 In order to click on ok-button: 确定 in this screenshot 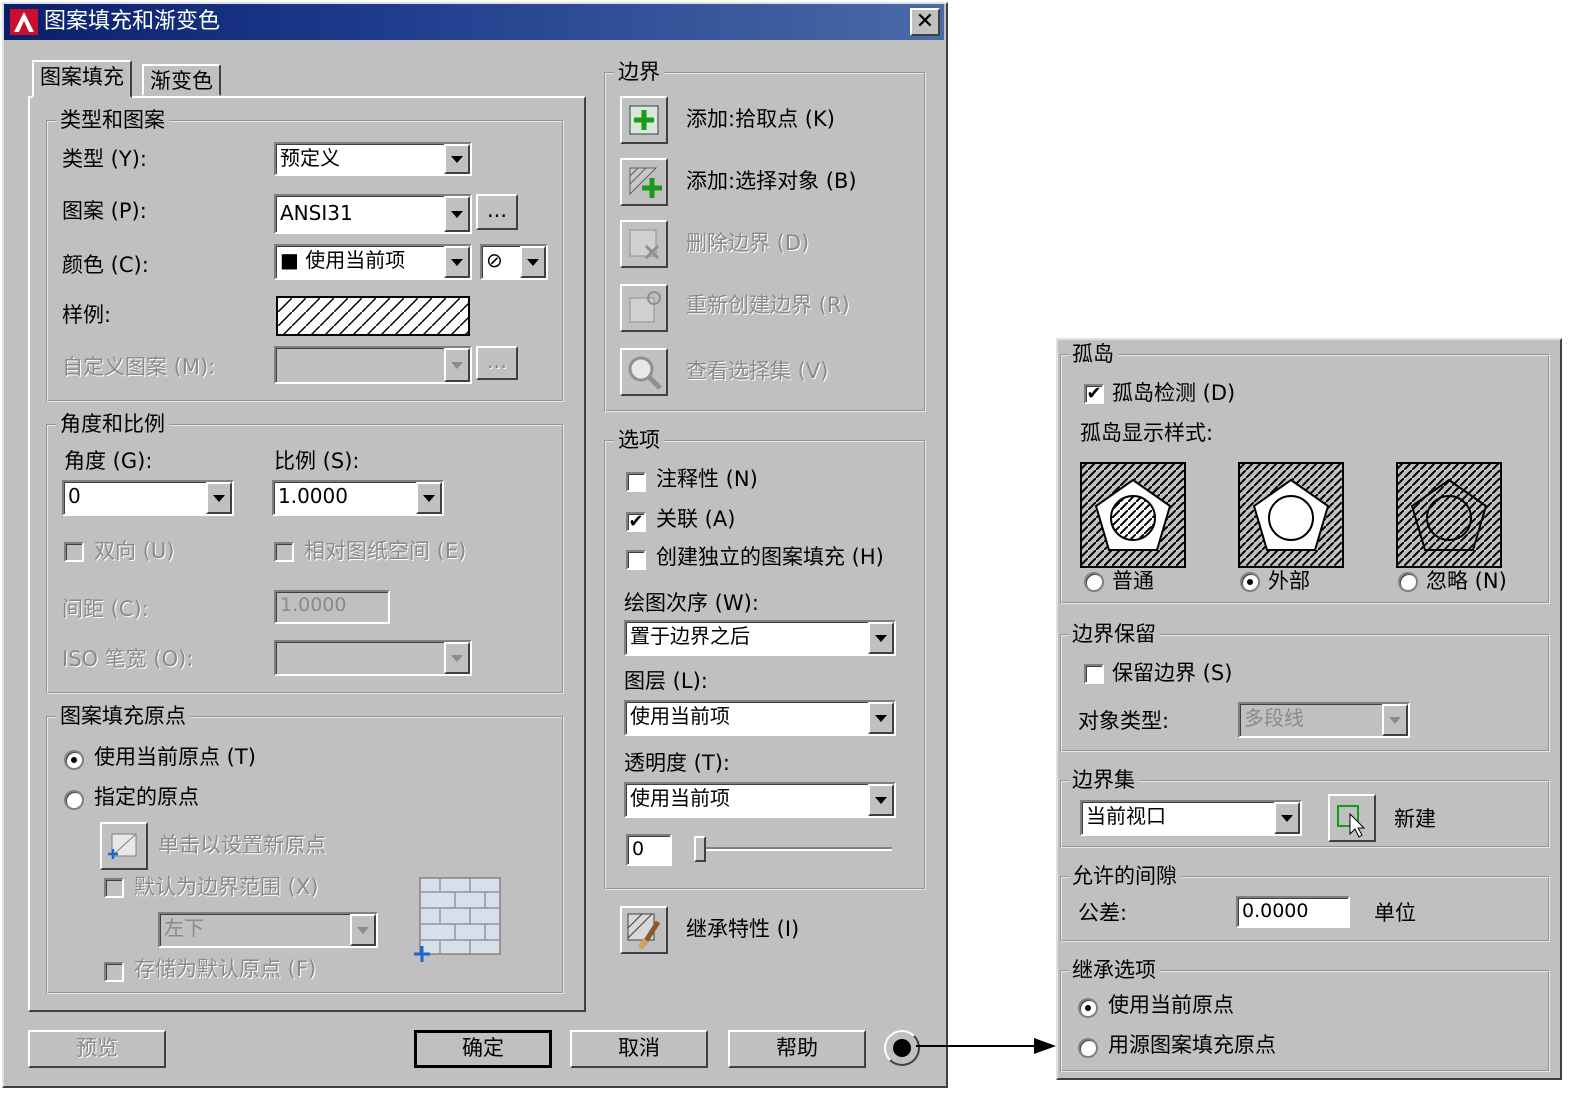, I will do `click(483, 1049)`.